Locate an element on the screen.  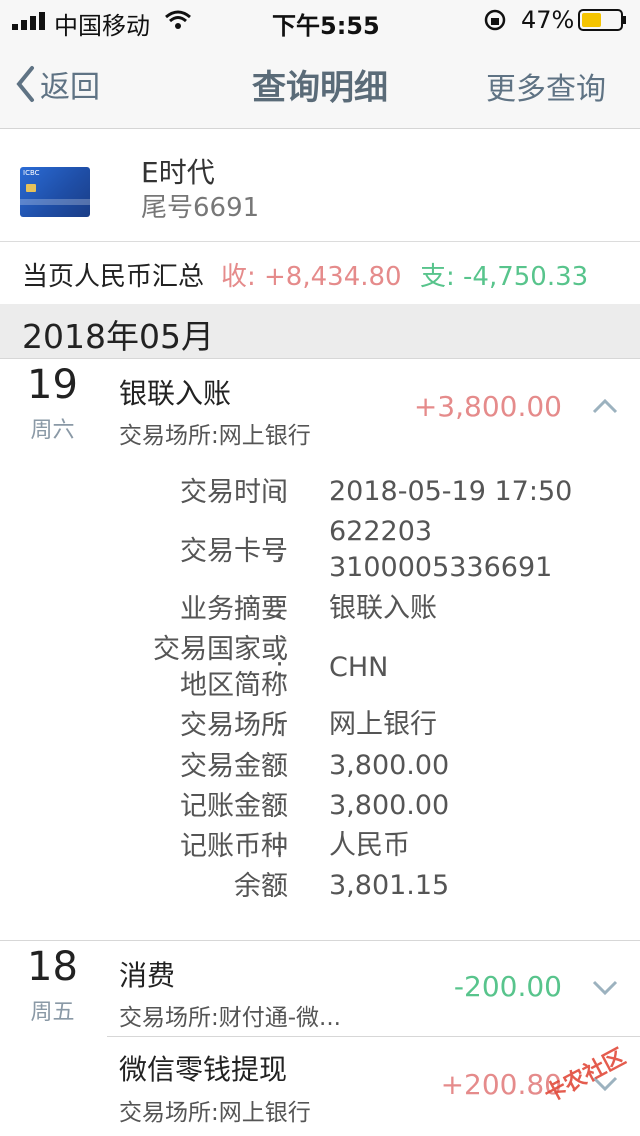
chevron-down-icon is located at coordinates (605, 988).